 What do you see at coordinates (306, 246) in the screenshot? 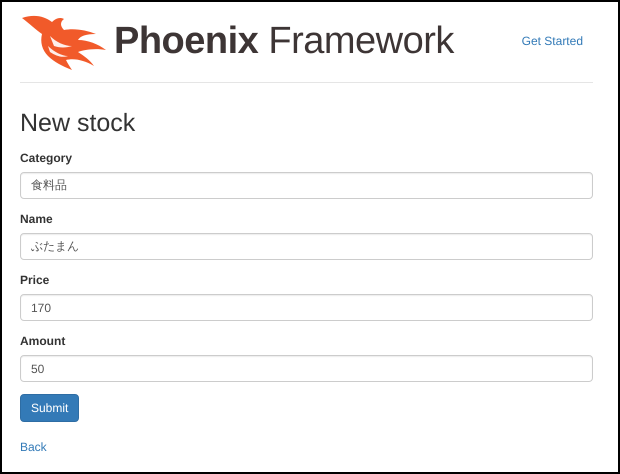
I see `input-field: ぶたまん` at bounding box center [306, 246].